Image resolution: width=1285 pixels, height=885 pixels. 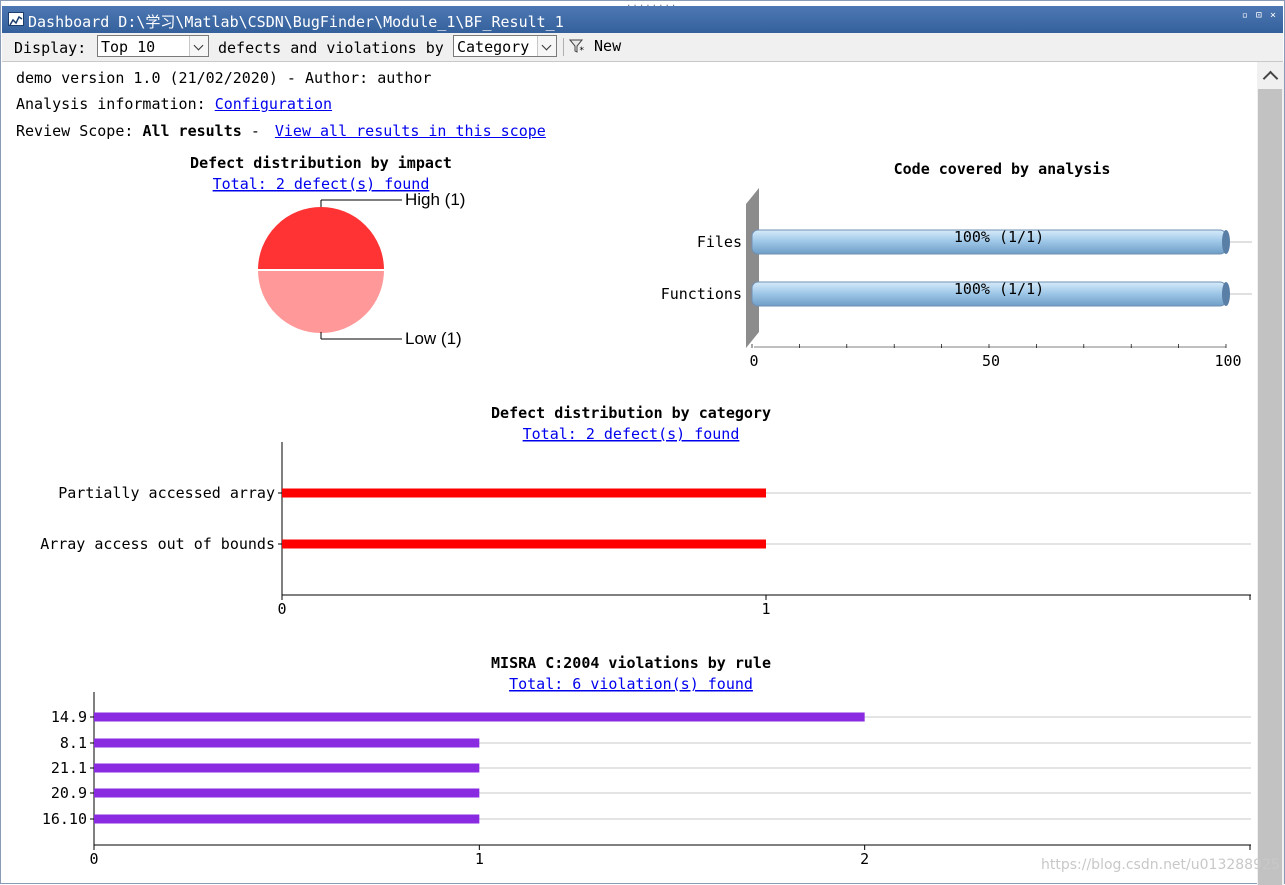 What do you see at coordinates (1259, 15) in the screenshot?
I see `window-controls: ▫ ⊡ ×` at bounding box center [1259, 15].